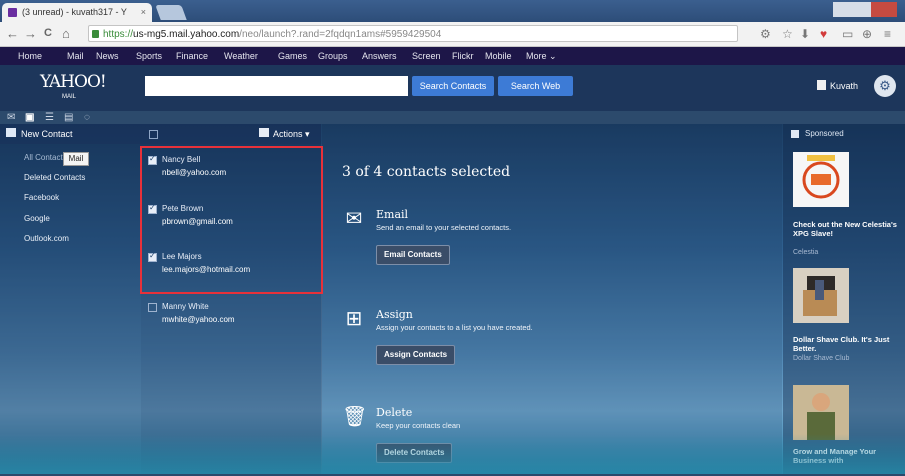 Image resolution: width=905 pixels, height=476 pixels. I want to click on ad-sub-2: Dollar Shave Club, so click(821, 358).